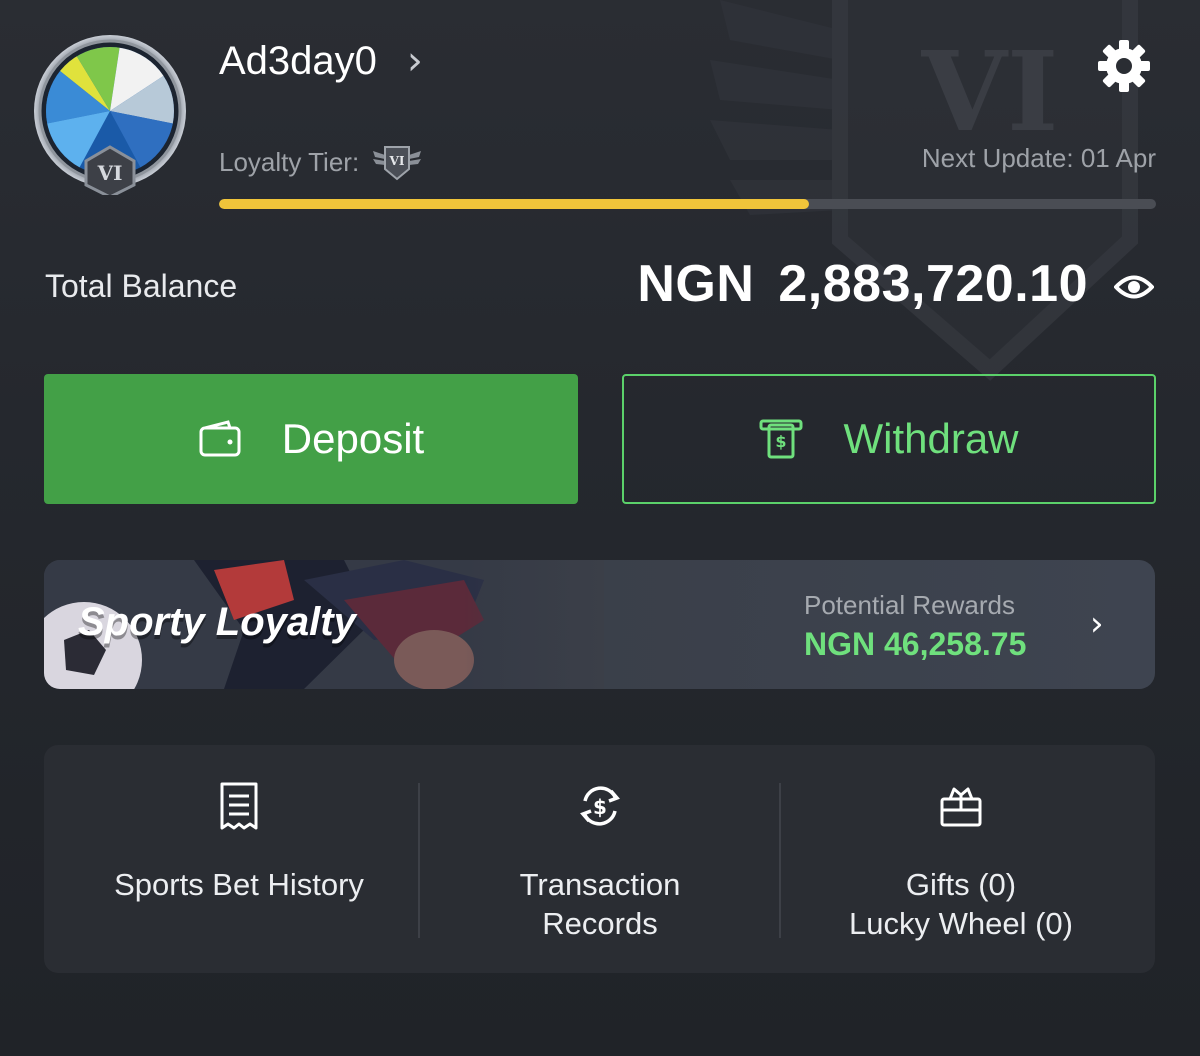  Describe the element at coordinates (933, 284) in the screenshot. I see `balance-amount: 2,883,720.10` at that location.